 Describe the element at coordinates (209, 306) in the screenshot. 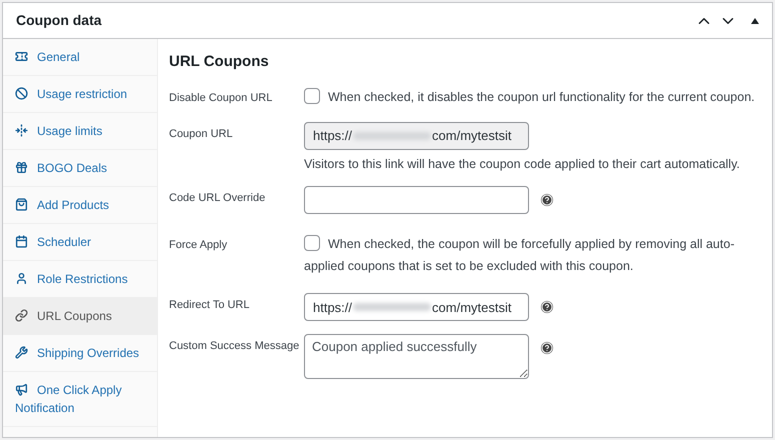

I see `field-label: Redirect To URL` at that location.